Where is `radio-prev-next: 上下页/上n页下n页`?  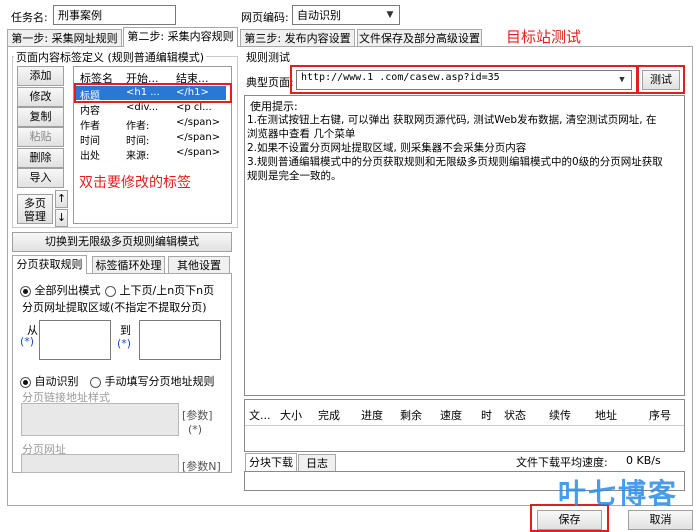 radio-prev-next: 上下页/上n页下n页 is located at coordinates (159, 290).